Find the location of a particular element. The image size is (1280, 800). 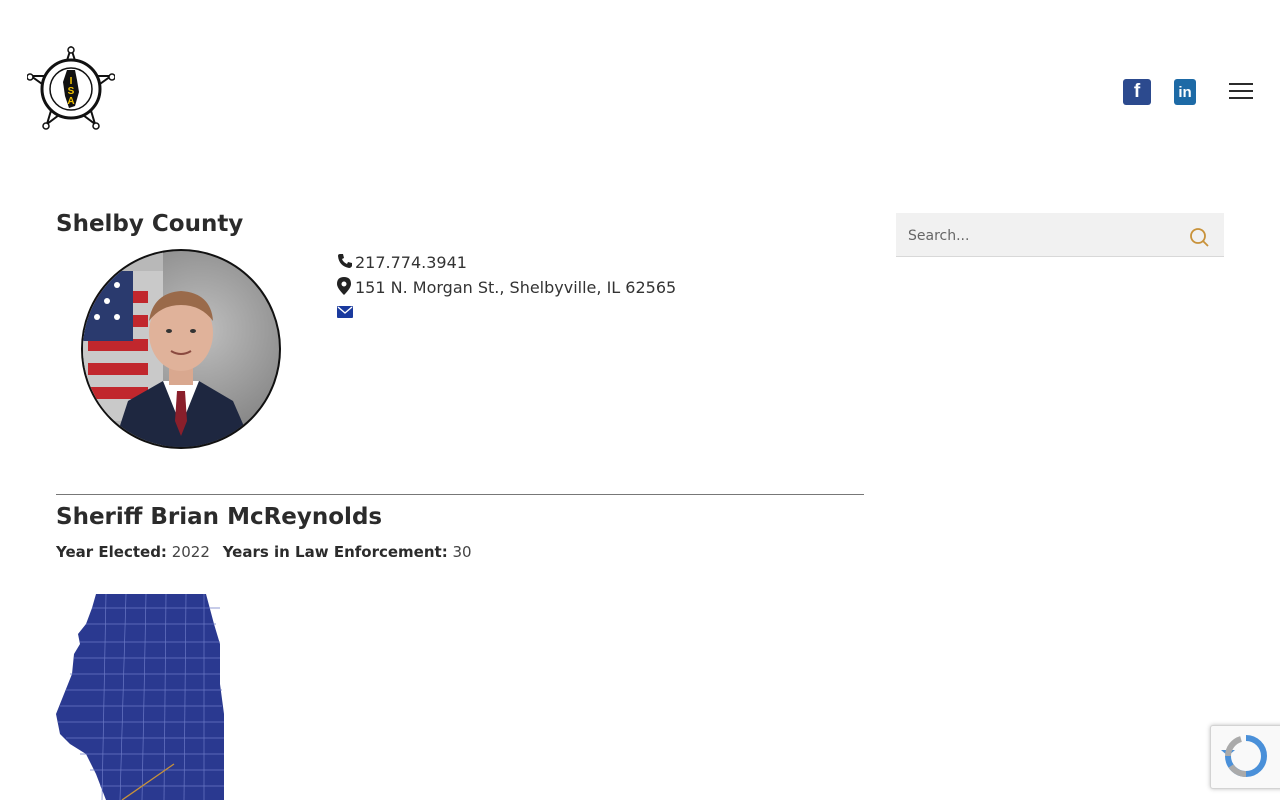

years-le-label: Years in Law Enforcement: is located at coordinates (335, 552).